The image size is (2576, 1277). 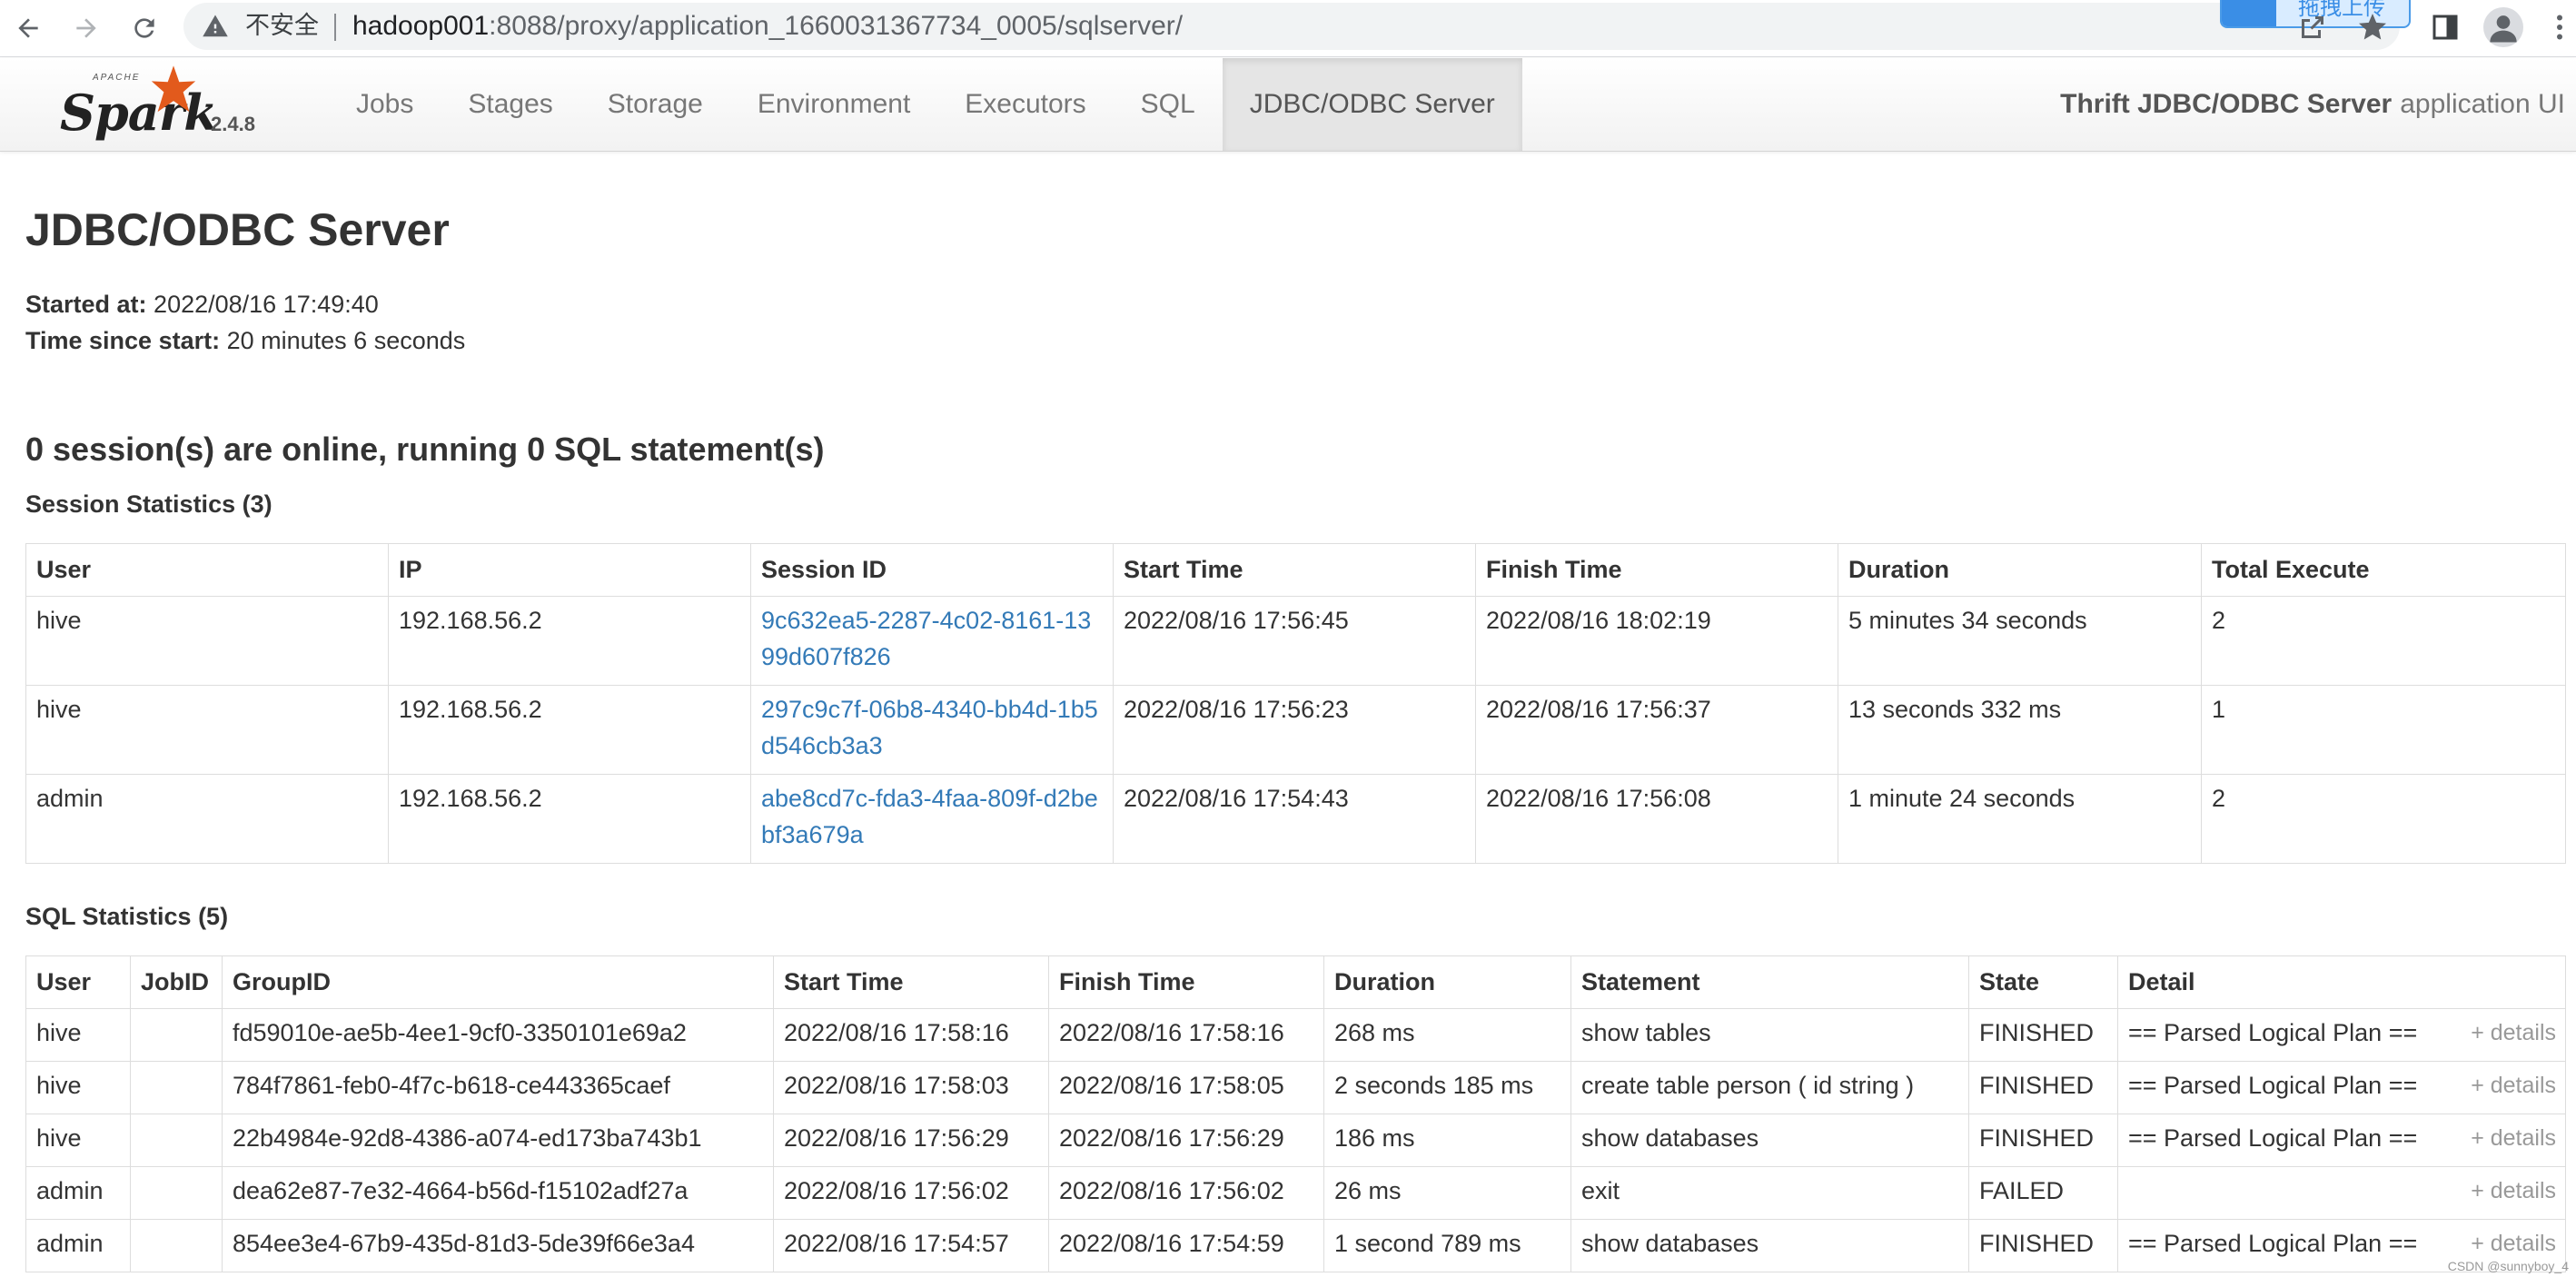 What do you see at coordinates (1447, 1245) in the screenshot?
I see `sql-duration: 1 second 789 ms` at bounding box center [1447, 1245].